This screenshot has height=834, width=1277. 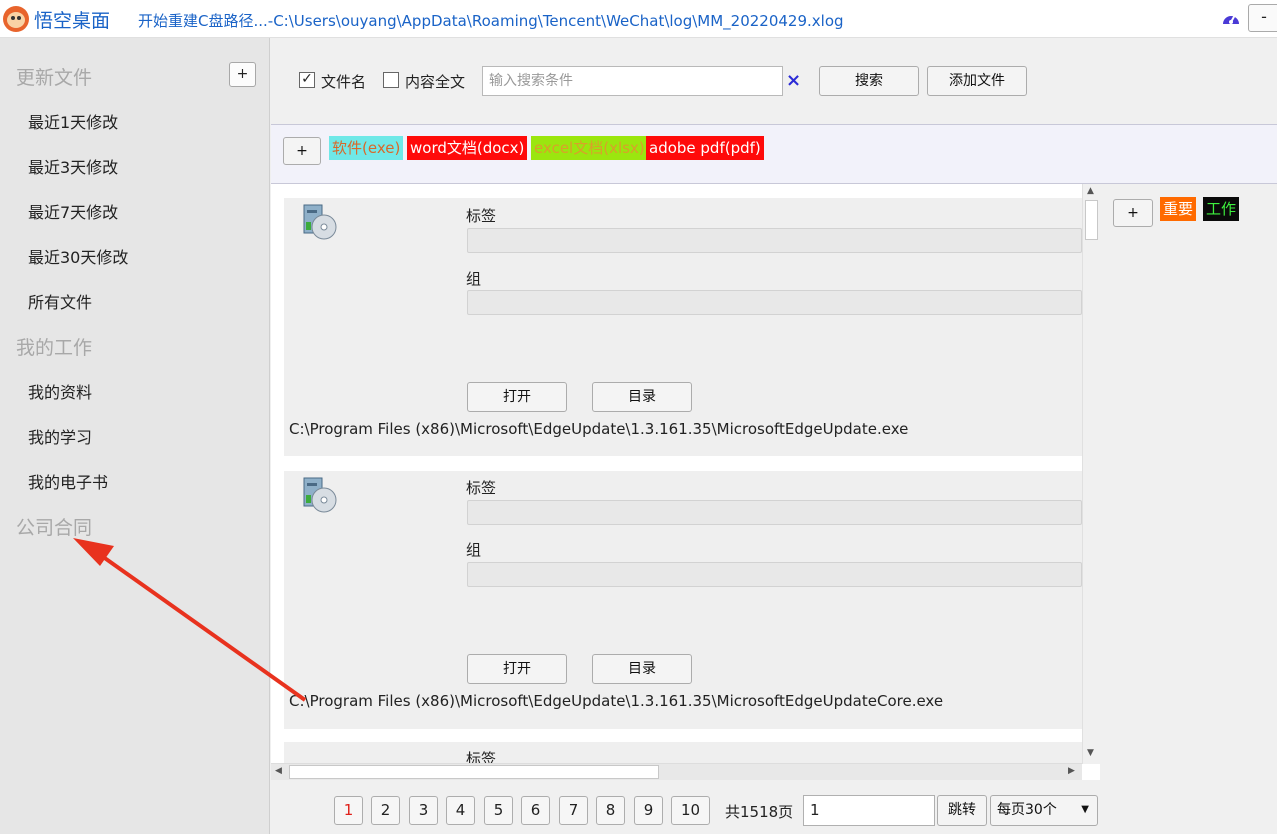 I want to click on sidebar-item-7day: 最近7天修改, so click(x=73, y=211).